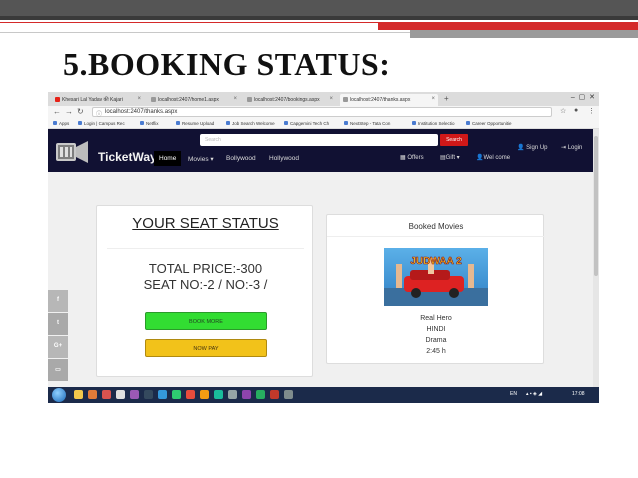 The width and height of the screenshot is (638, 478). I want to click on slide-red-line, so click(189, 22).